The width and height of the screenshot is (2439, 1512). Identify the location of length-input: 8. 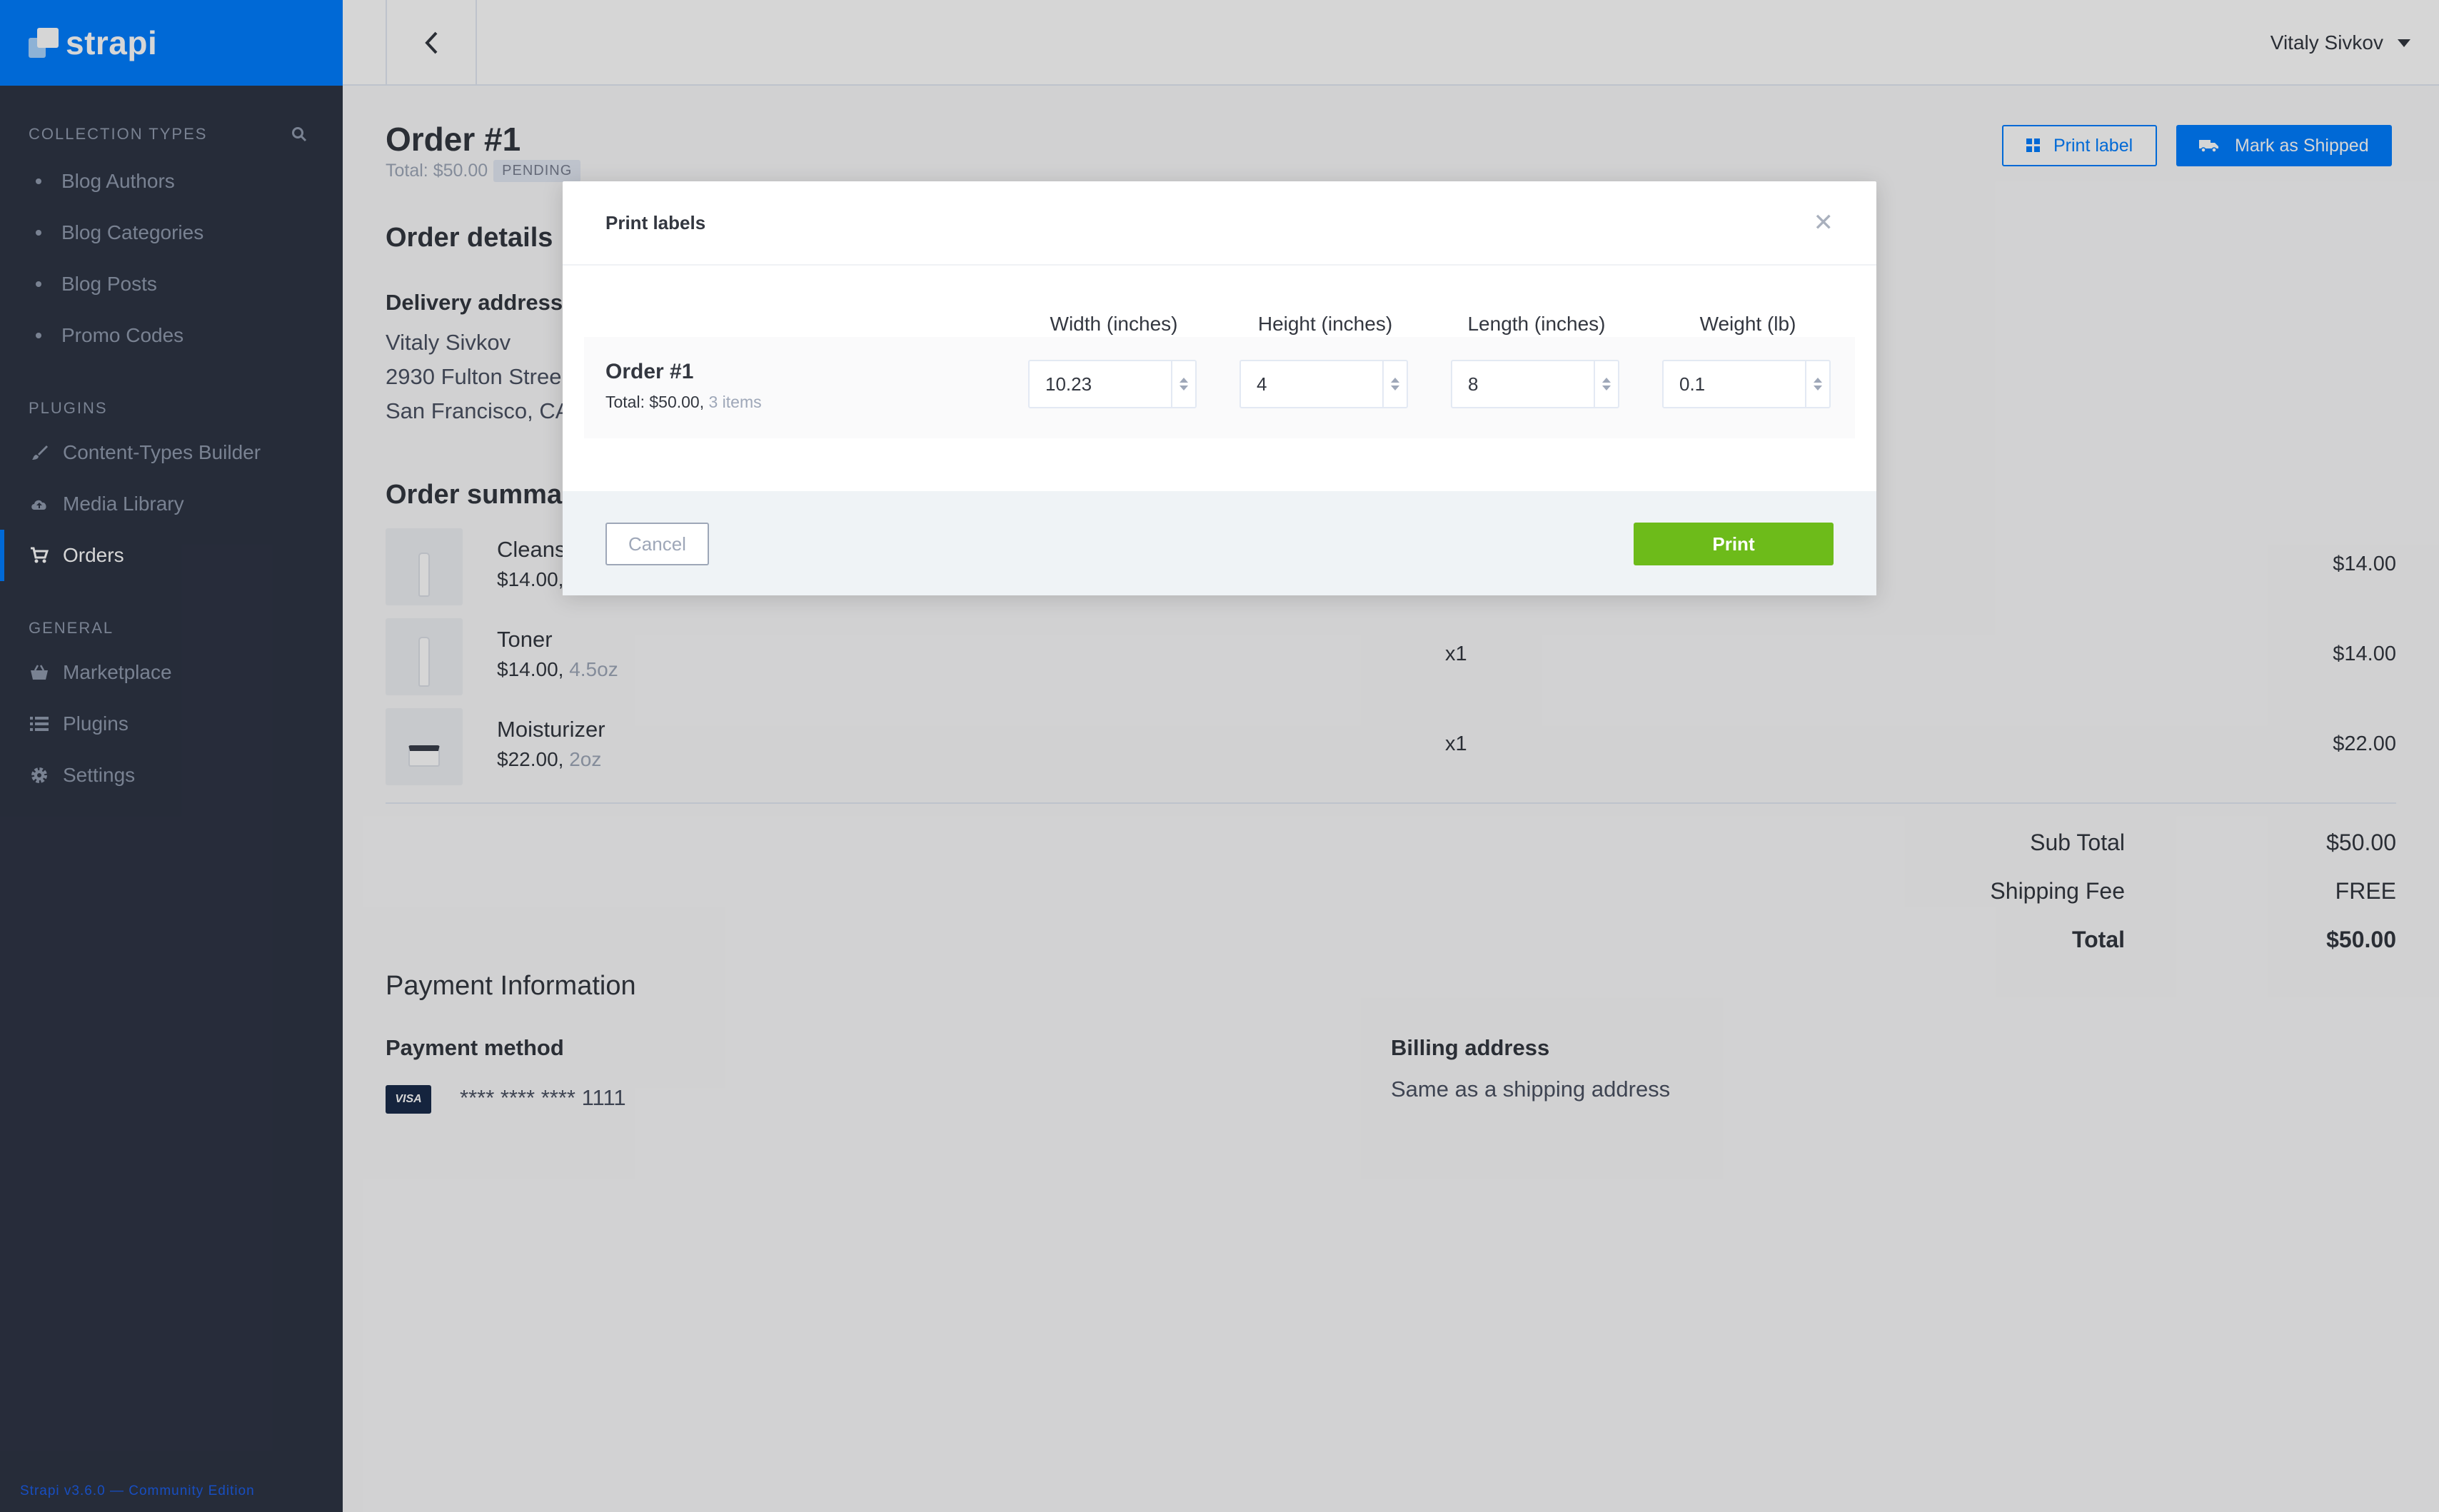
(1535, 384).